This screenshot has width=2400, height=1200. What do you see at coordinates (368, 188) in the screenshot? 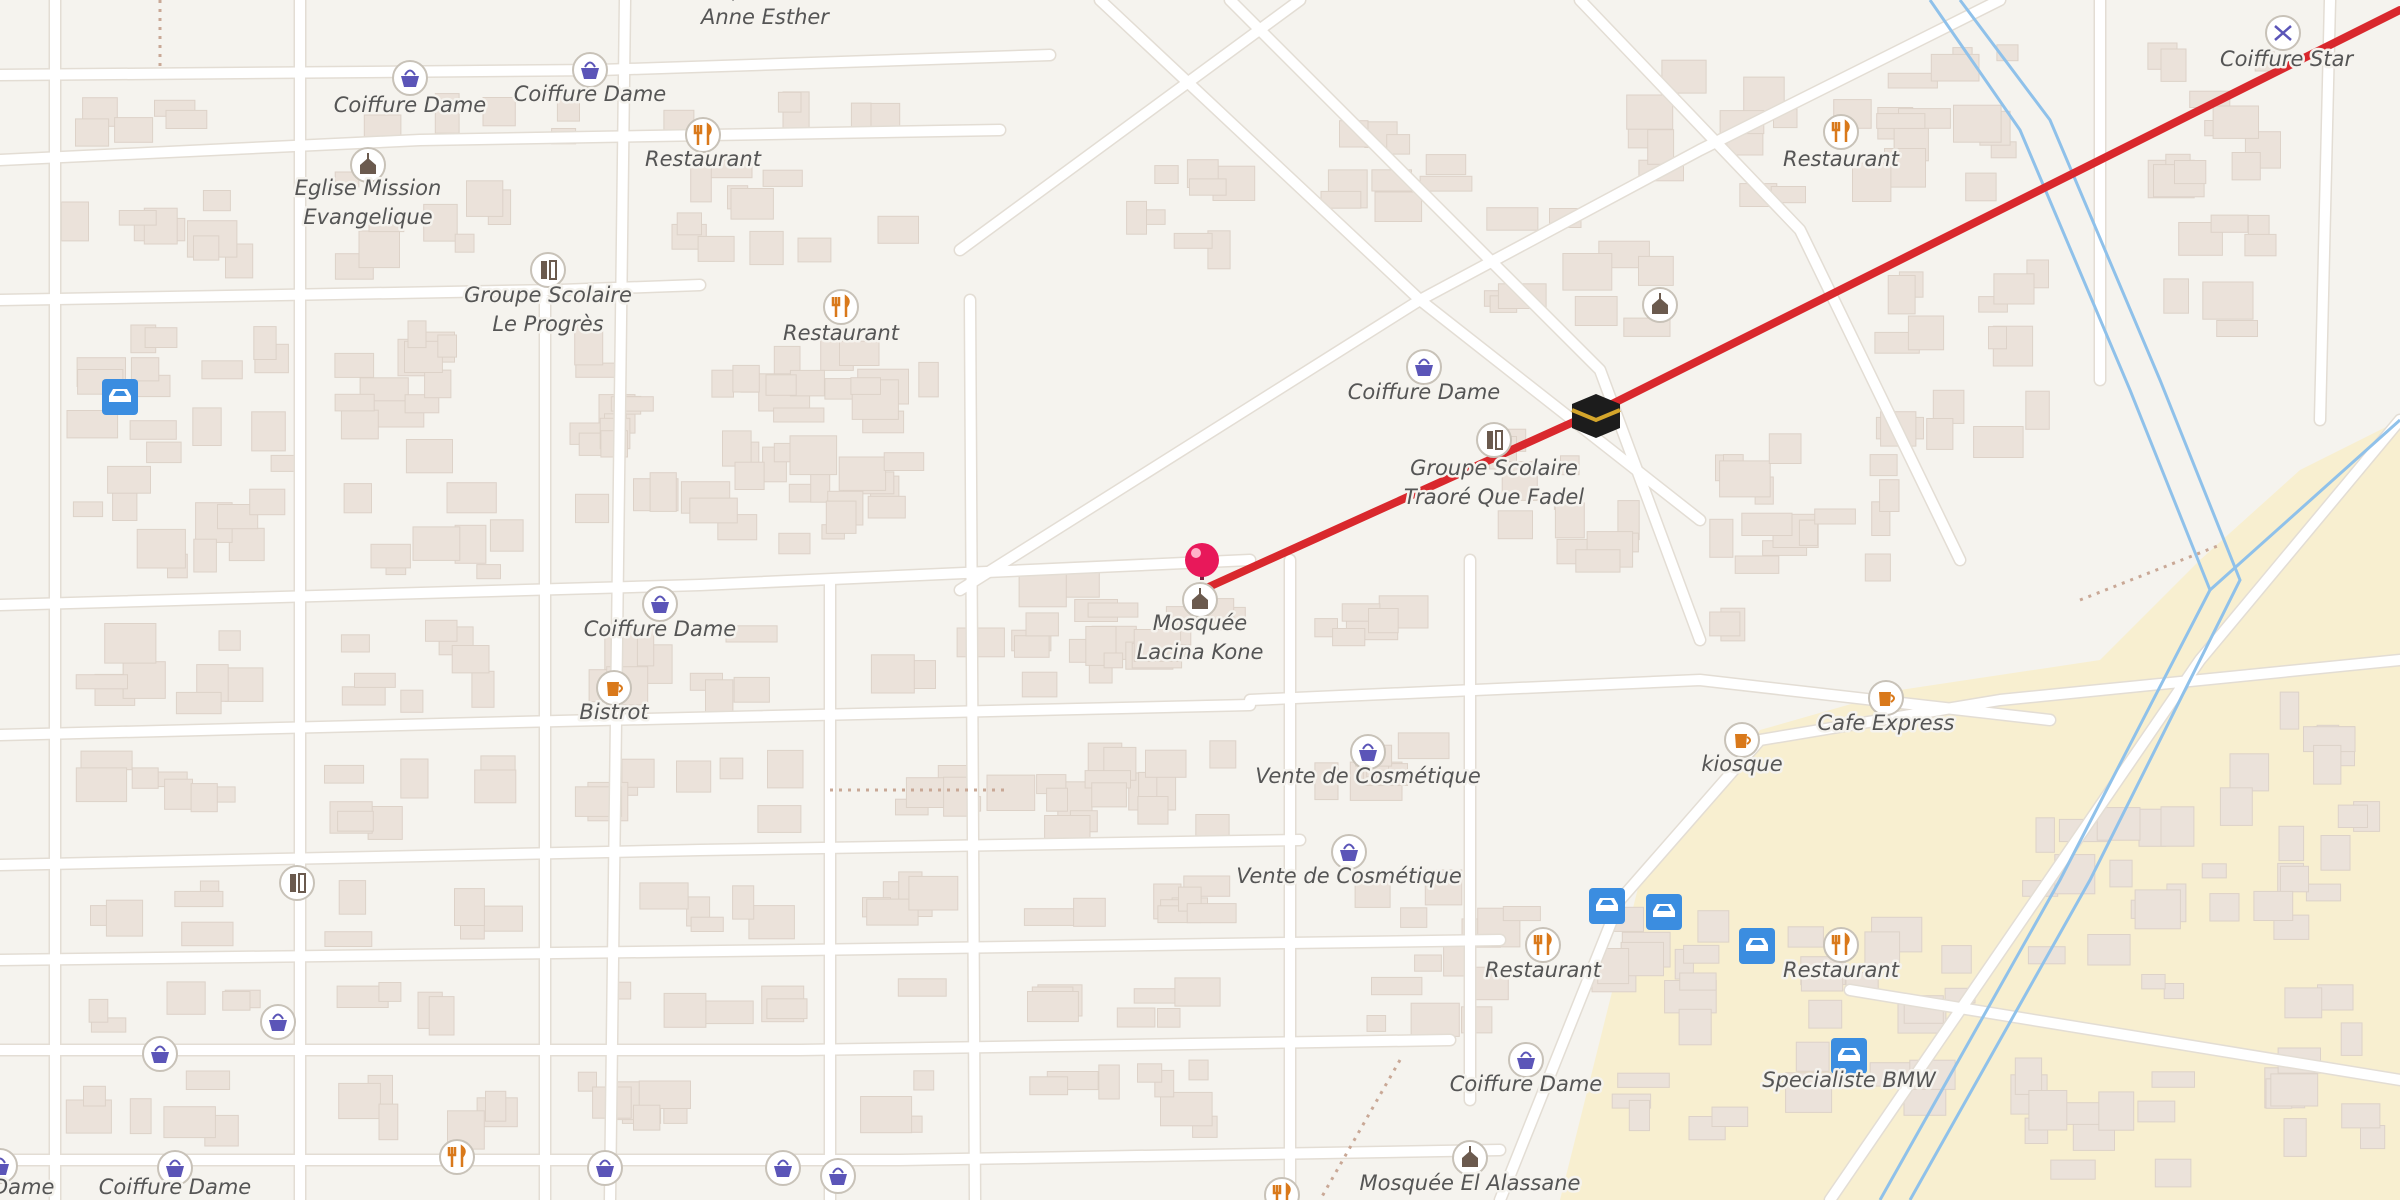
I see `poi-label: Eglise Mission` at bounding box center [368, 188].